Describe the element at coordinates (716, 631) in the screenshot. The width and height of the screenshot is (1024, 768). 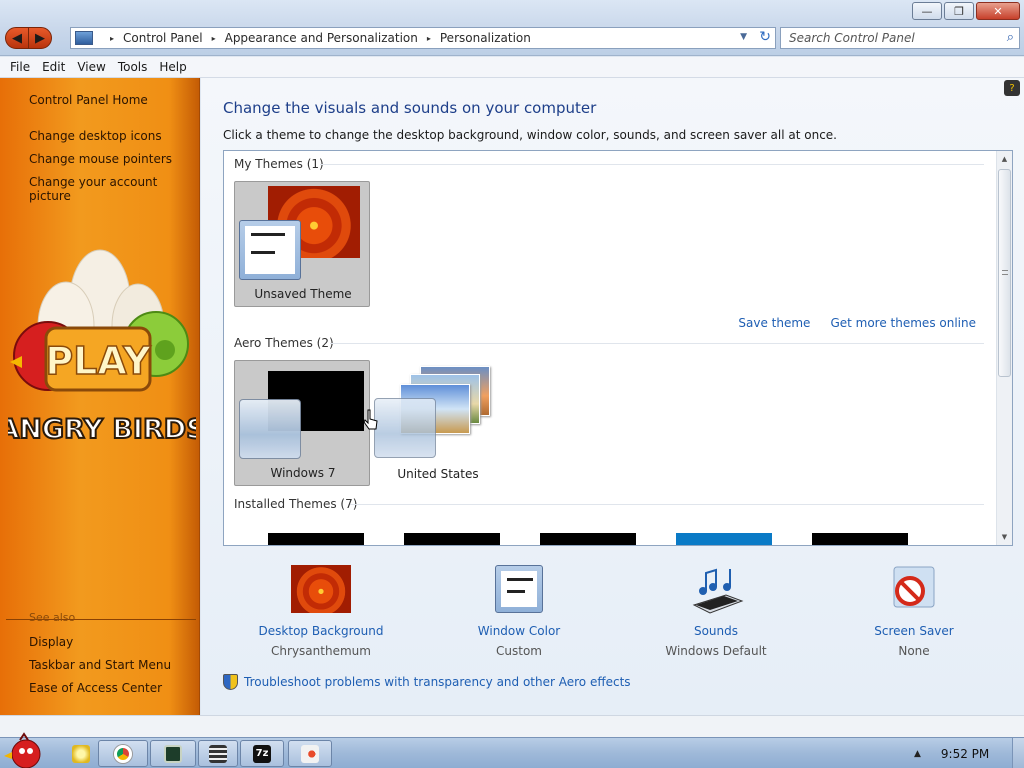
I see `setting-name: Sounds` at that location.